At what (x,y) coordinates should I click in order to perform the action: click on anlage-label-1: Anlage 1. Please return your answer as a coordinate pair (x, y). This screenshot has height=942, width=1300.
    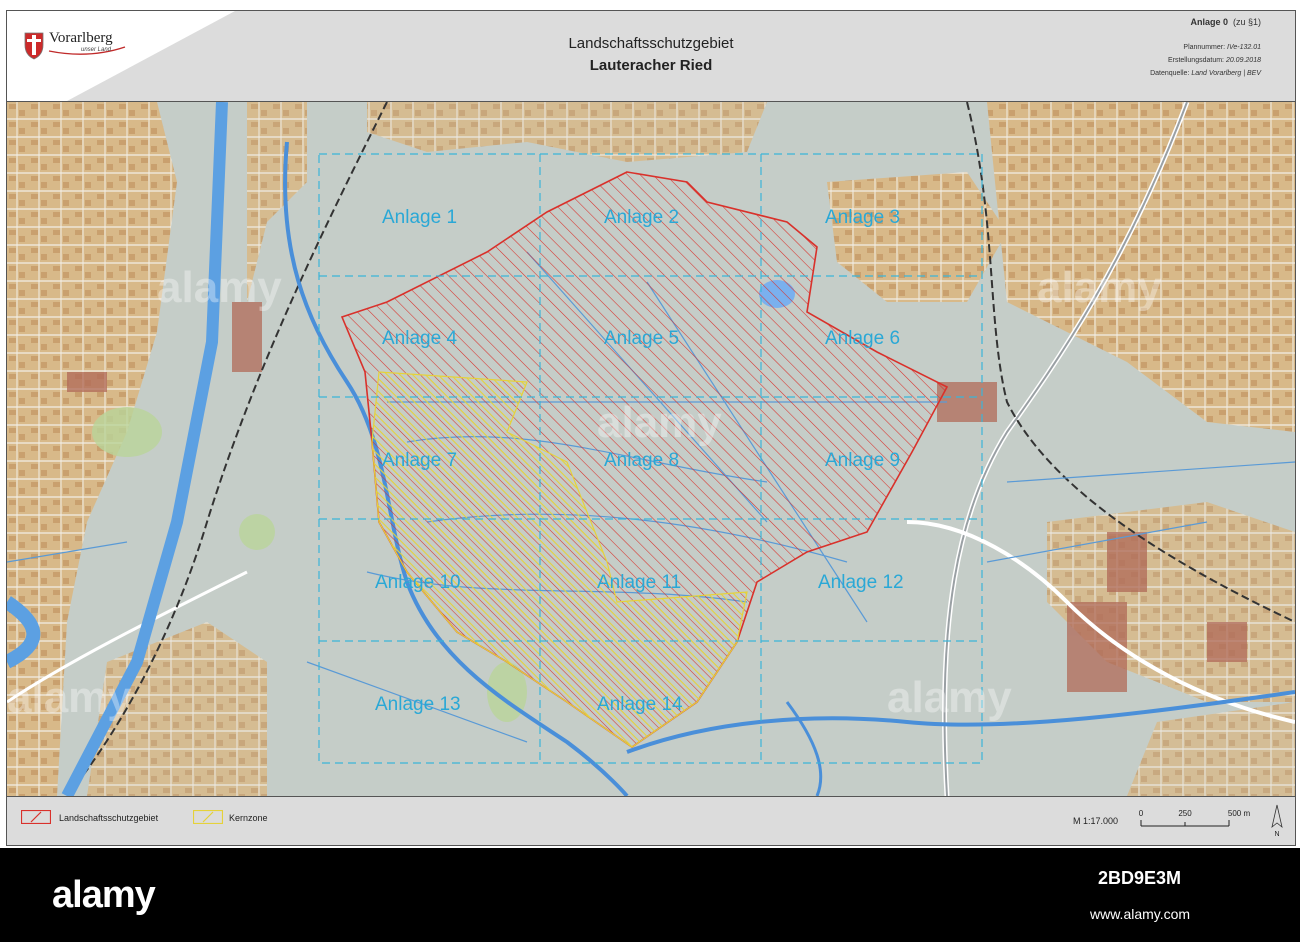
    Looking at the image, I should click on (419, 217).